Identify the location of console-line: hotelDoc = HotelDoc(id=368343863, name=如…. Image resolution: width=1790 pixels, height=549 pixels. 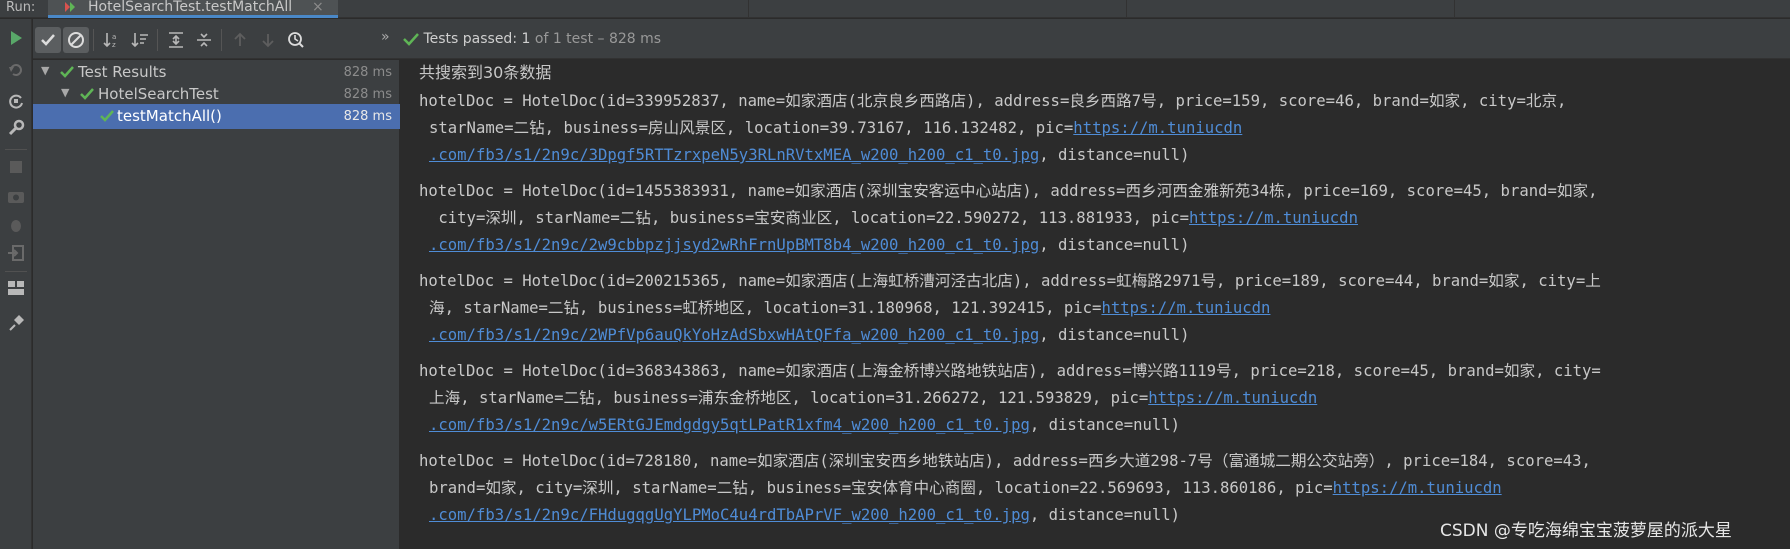
(1010, 371).